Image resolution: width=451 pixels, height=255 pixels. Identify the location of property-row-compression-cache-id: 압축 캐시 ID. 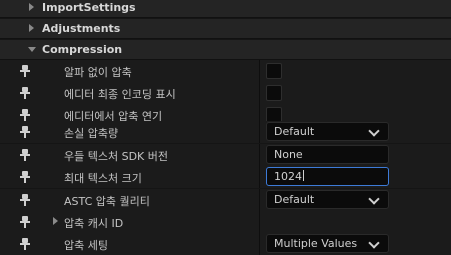
(225, 222).